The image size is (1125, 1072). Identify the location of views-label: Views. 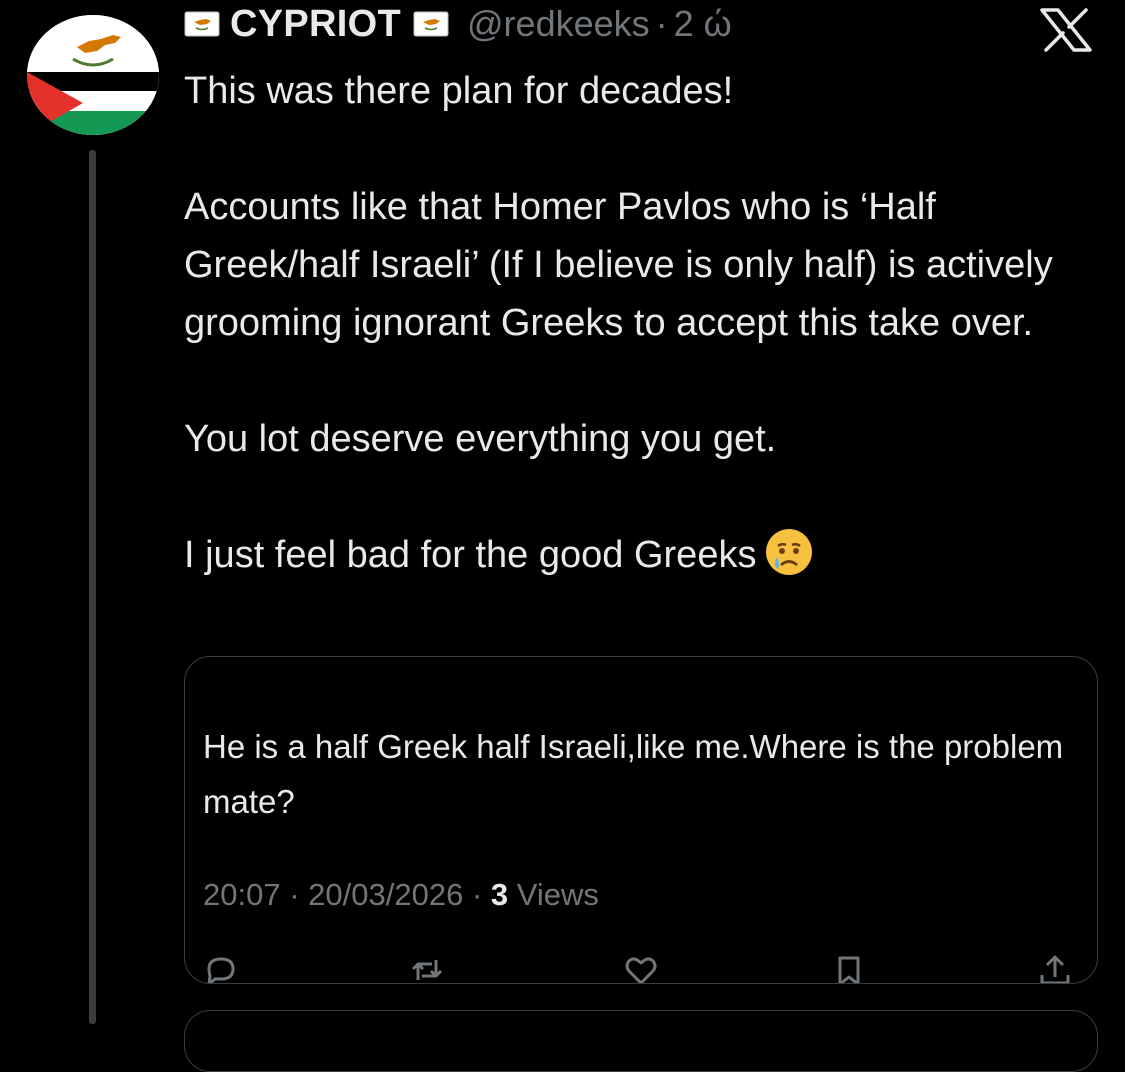
(557, 894).